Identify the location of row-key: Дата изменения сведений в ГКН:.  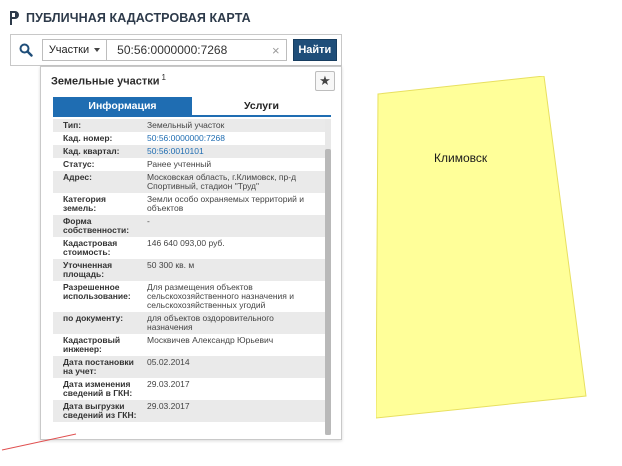
(98, 388).